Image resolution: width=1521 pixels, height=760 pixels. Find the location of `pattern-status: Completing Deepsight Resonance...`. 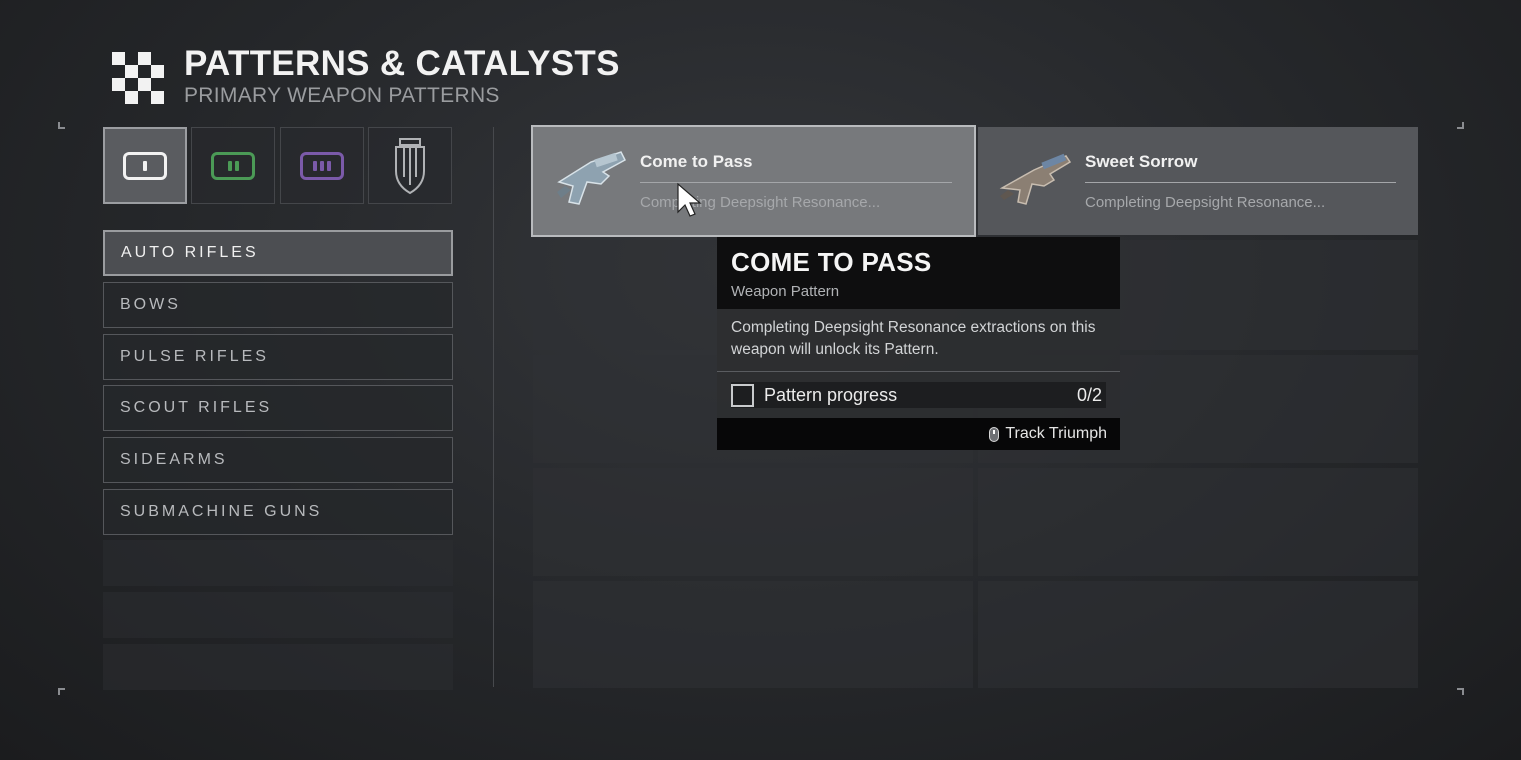

pattern-status: Completing Deepsight Resonance... is located at coordinates (1205, 202).